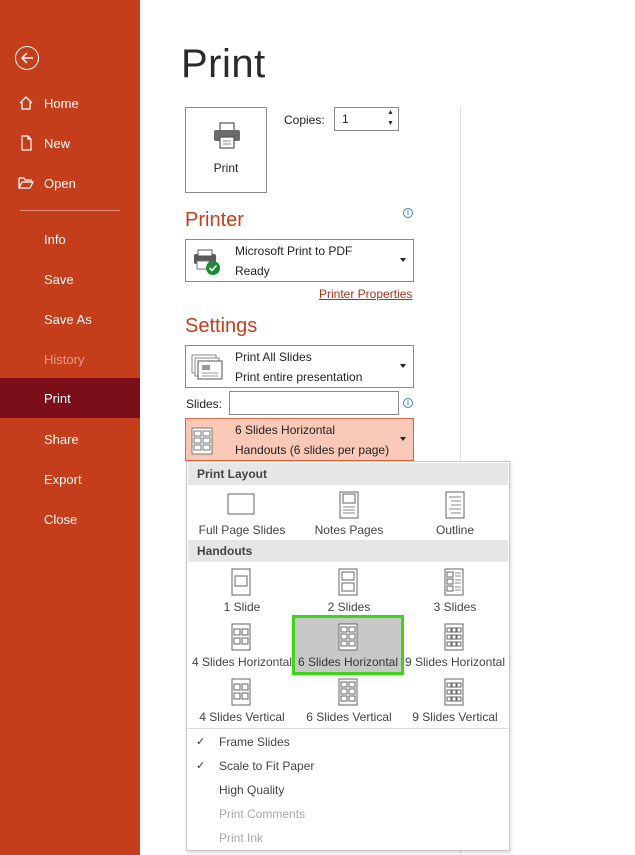  Describe the element at coordinates (242, 717) in the screenshot. I see `tile-label: 4 Slides Vertical` at that location.